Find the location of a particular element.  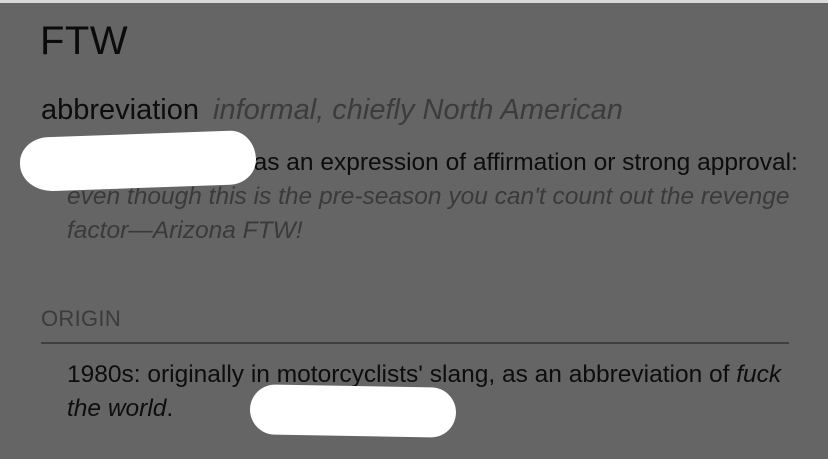

usage-register-label: informal, chiefly North American is located at coordinates (418, 110).